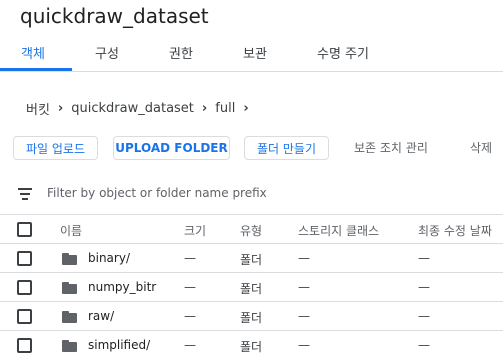 Image resolution: width=503 pixels, height=359 pixels. What do you see at coordinates (33, 52) in the screenshot?
I see `tab-objects: 객체` at bounding box center [33, 52].